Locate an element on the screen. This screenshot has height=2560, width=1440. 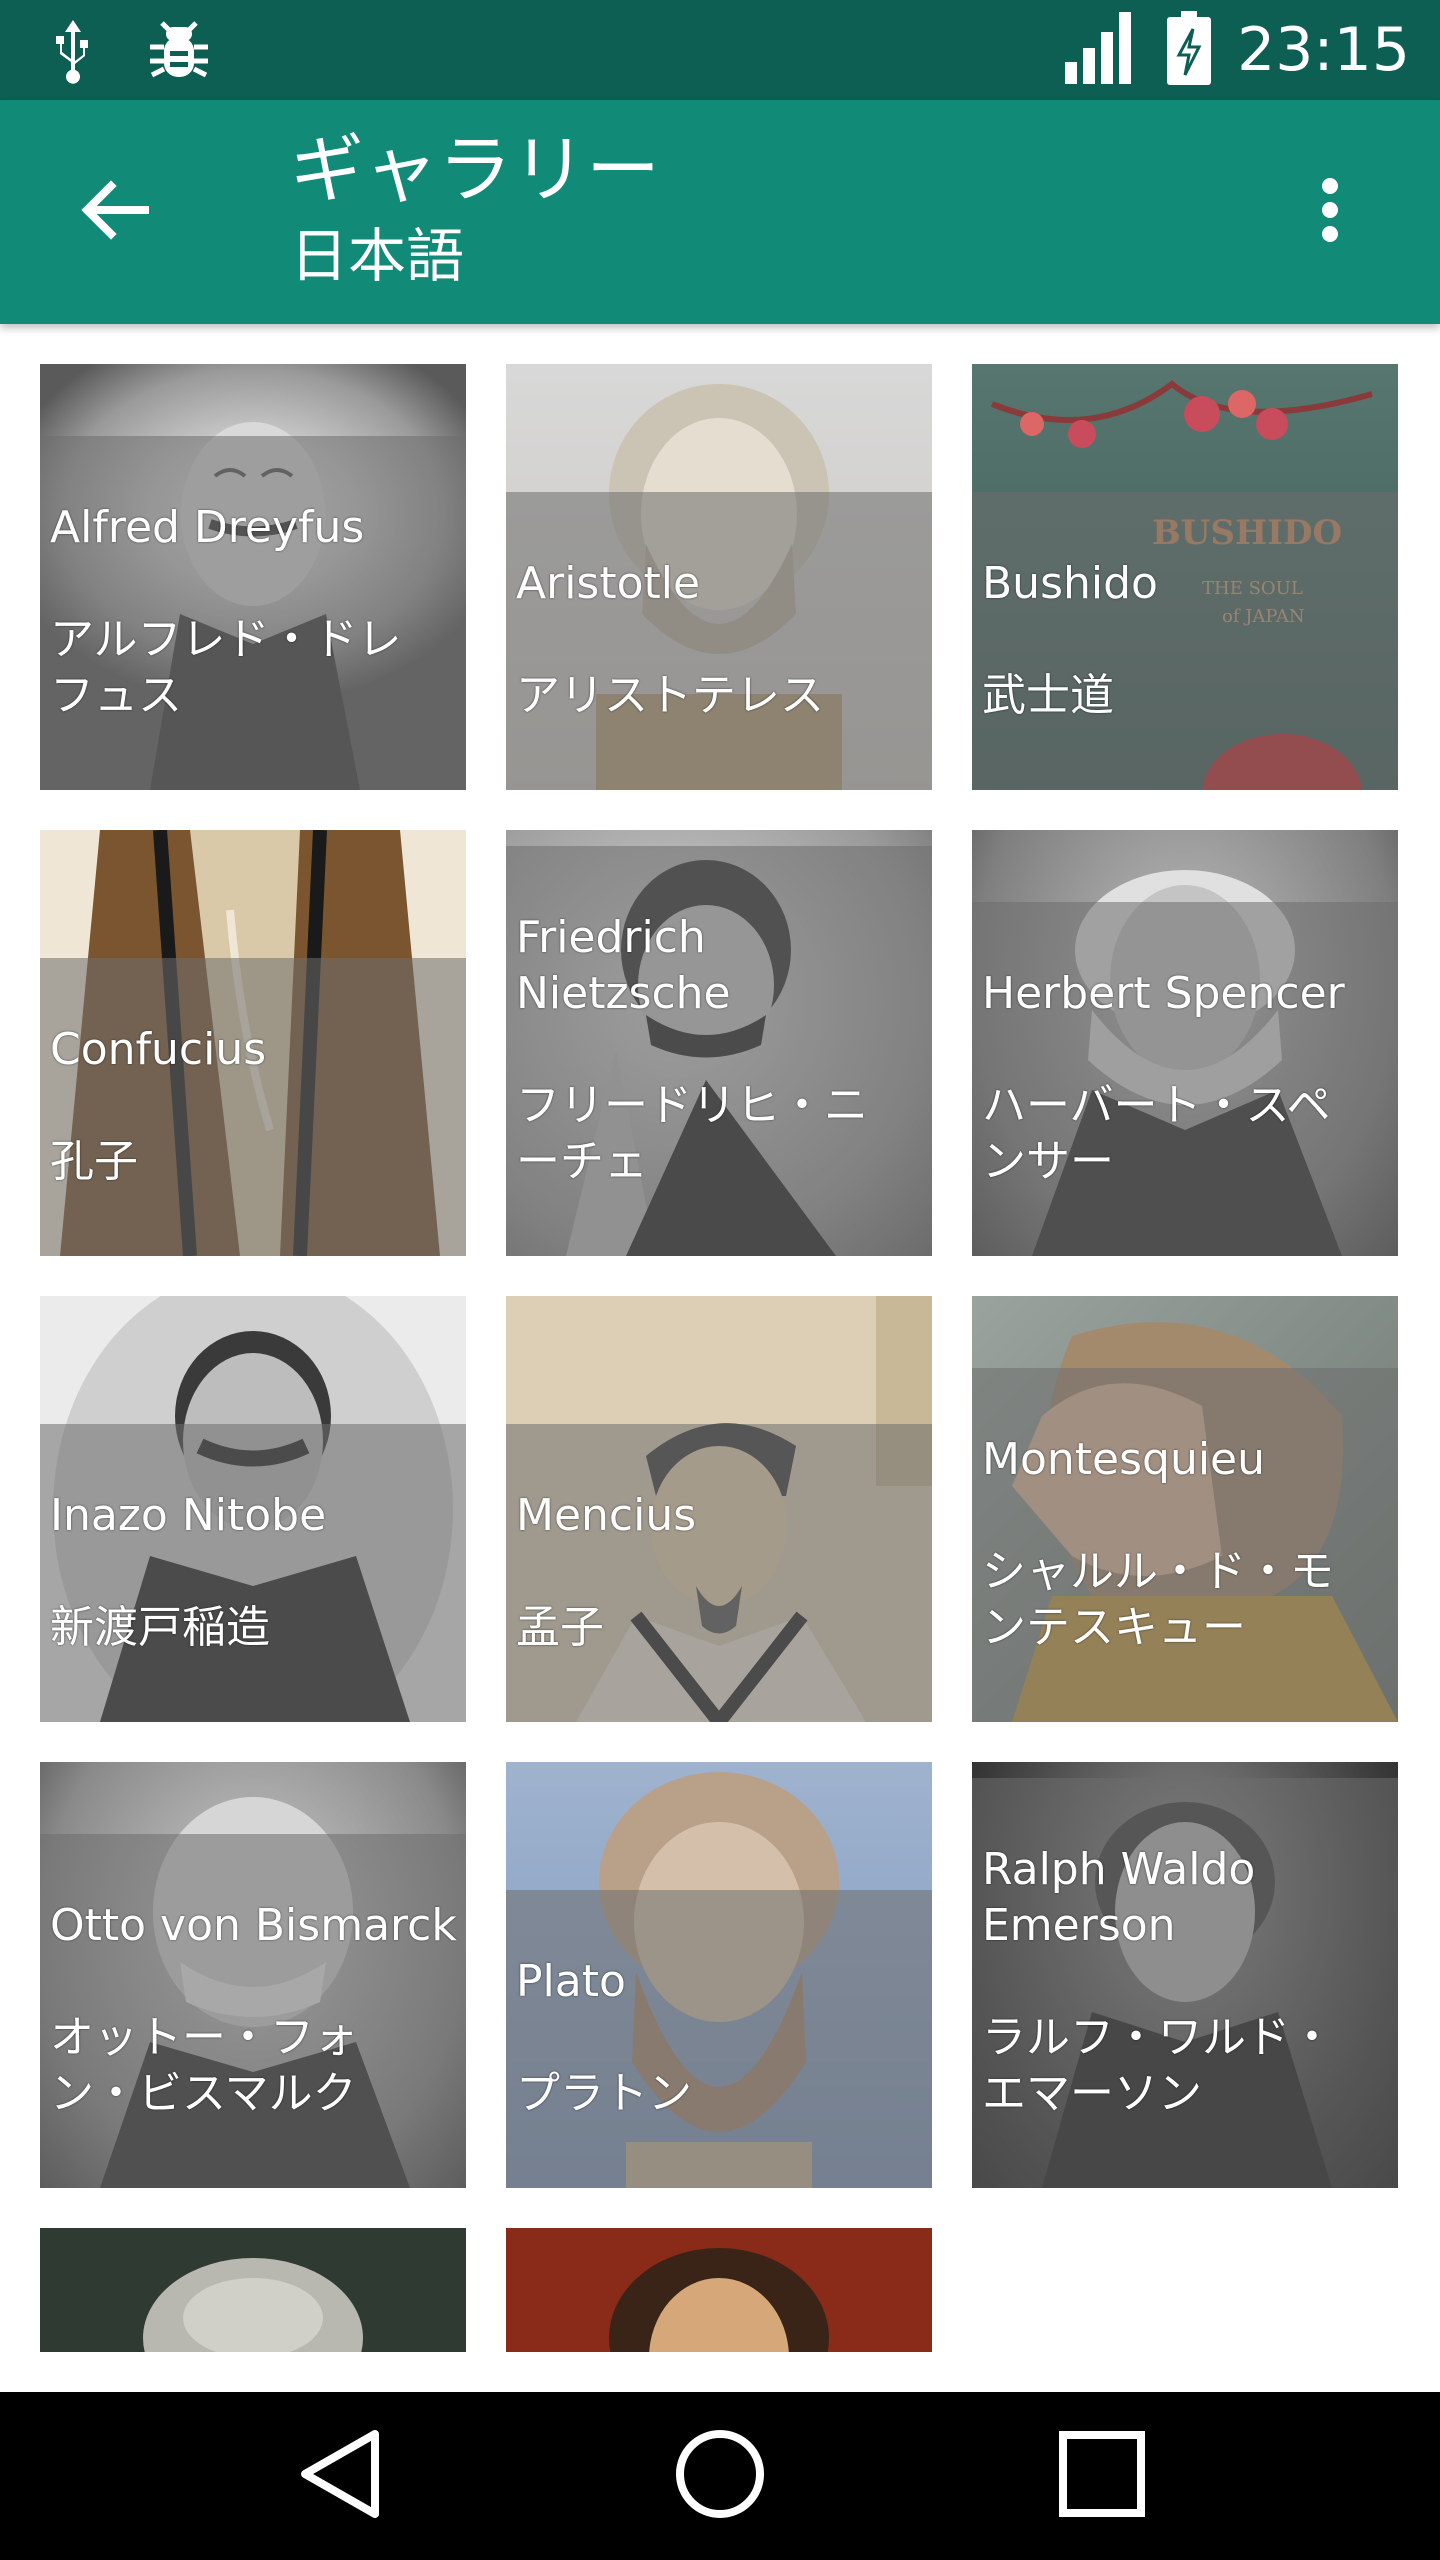
status-left-icons is located at coordinates (130, 52).